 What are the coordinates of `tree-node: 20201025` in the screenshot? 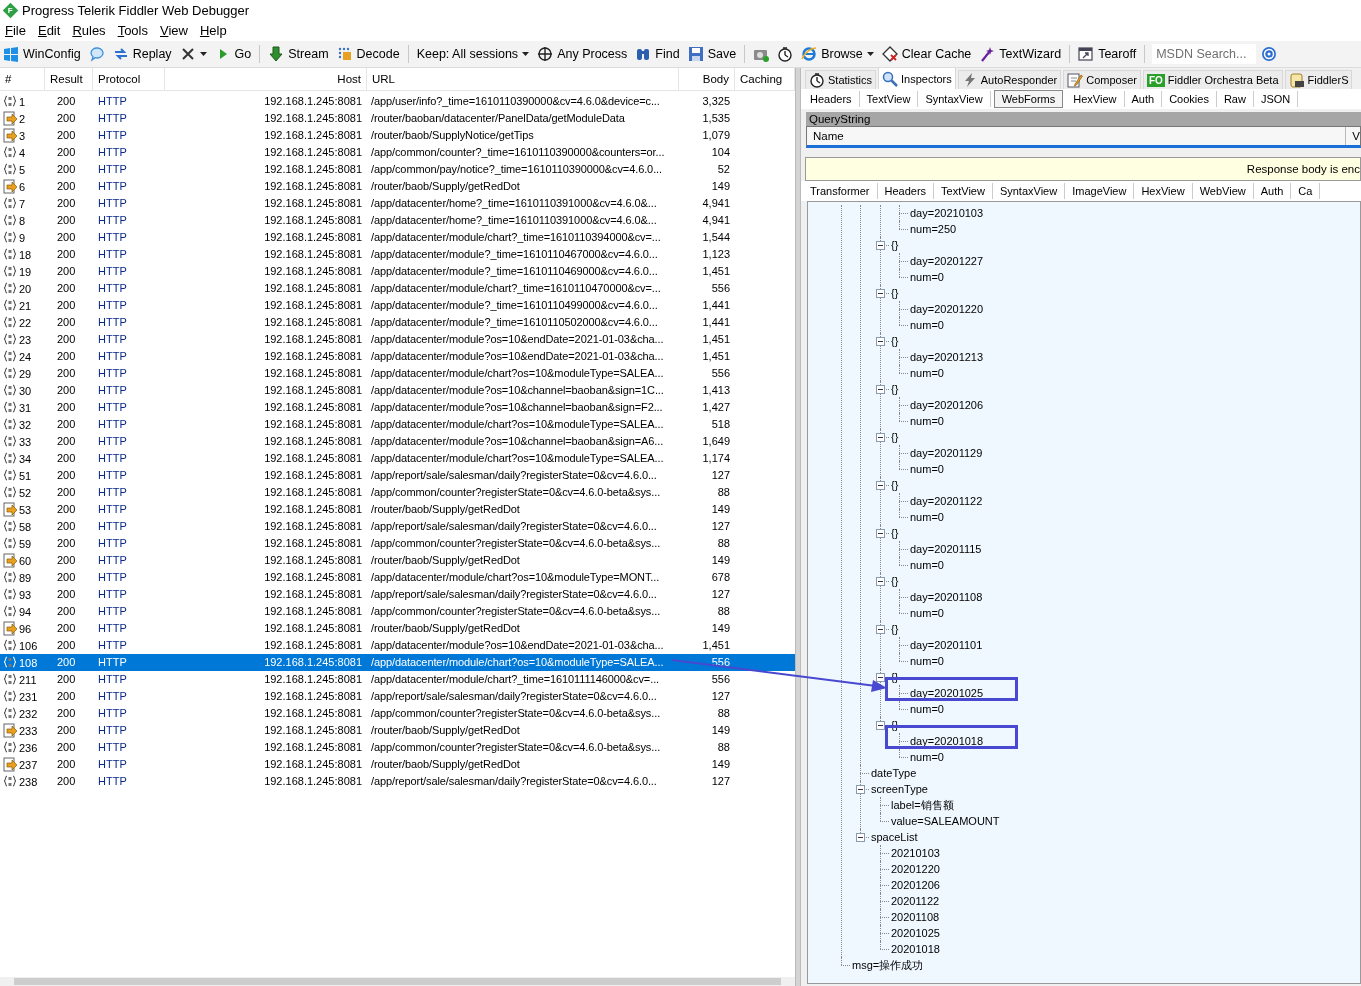 It's located at (915, 933).